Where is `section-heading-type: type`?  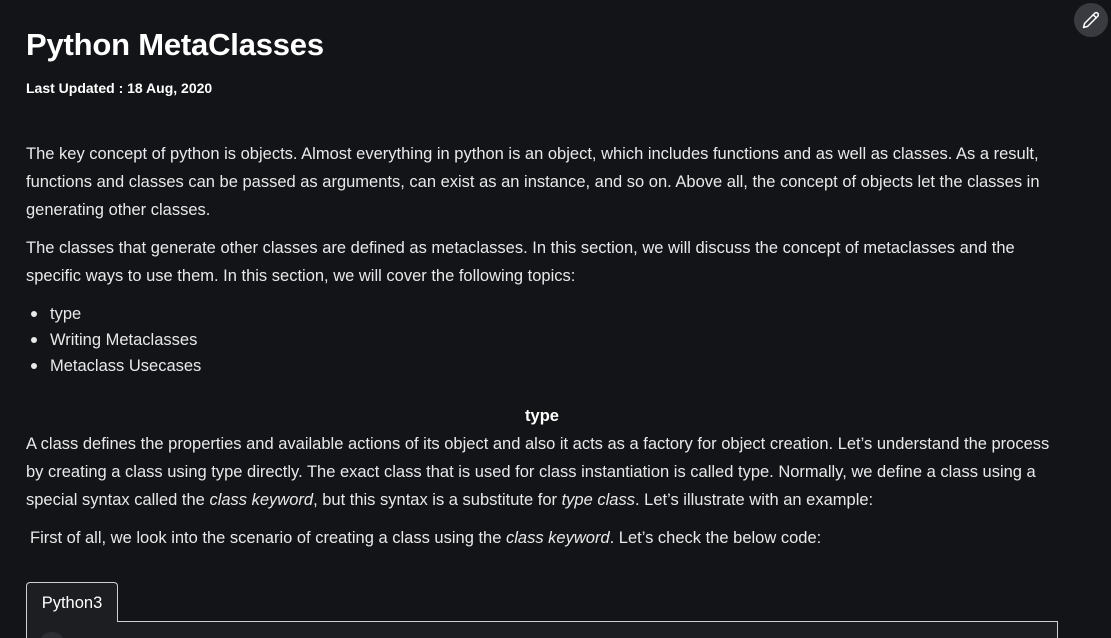 section-heading-type: type is located at coordinates (542, 416).